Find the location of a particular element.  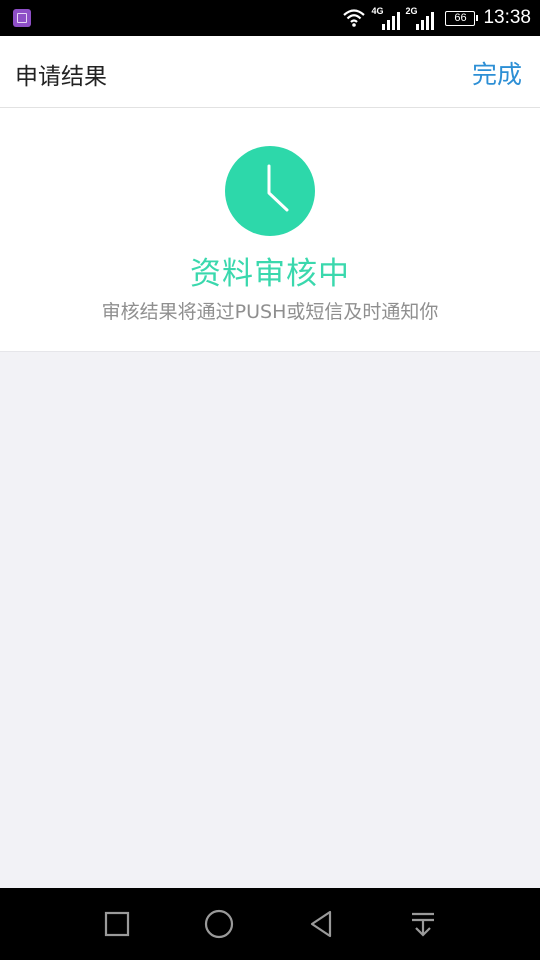

navigation-bar is located at coordinates (270, 924).